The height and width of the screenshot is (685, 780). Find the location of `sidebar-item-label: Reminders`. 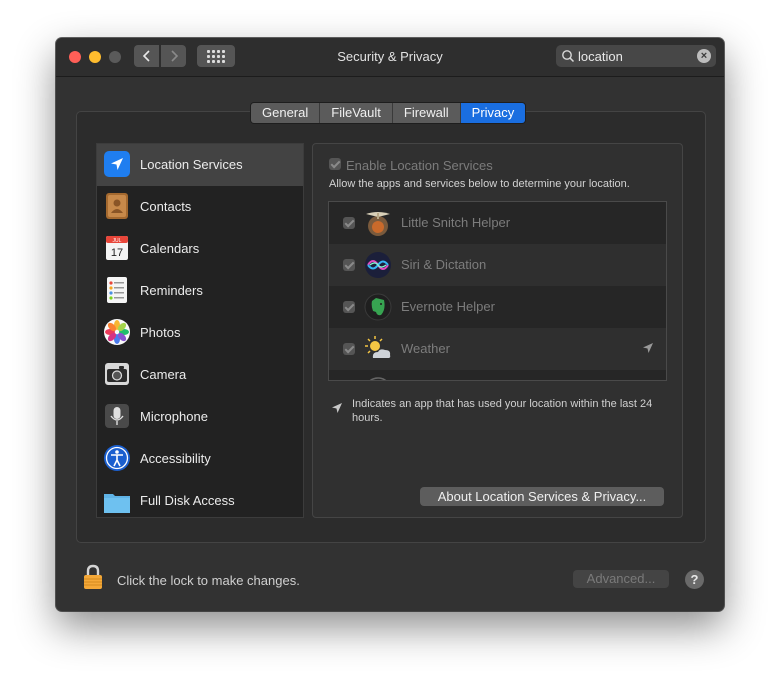

sidebar-item-label: Reminders is located at coordinates (171, 290).